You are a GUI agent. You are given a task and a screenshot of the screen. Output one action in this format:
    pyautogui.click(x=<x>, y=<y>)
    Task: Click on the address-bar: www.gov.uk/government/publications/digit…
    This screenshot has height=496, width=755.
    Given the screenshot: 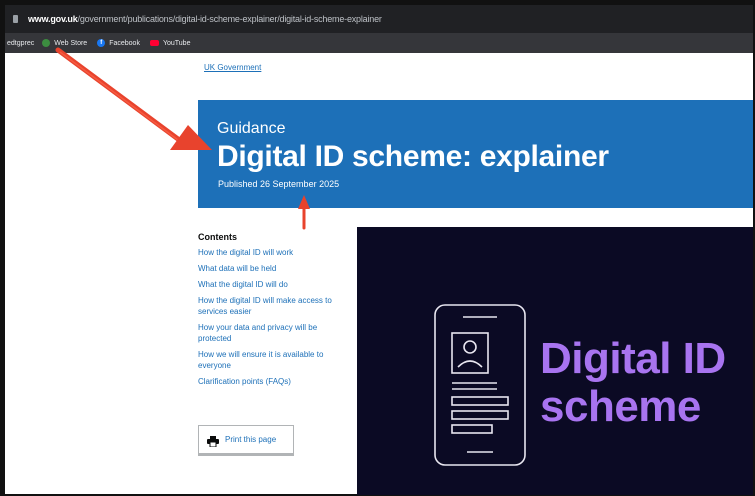 What is the action you would take?
    pyautogui.click(x=379, y=19)
    